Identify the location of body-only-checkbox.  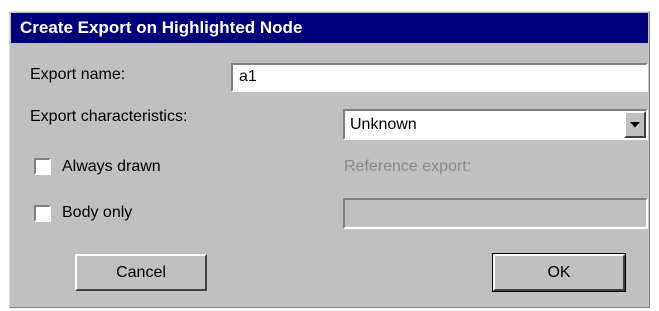
(42, 213).